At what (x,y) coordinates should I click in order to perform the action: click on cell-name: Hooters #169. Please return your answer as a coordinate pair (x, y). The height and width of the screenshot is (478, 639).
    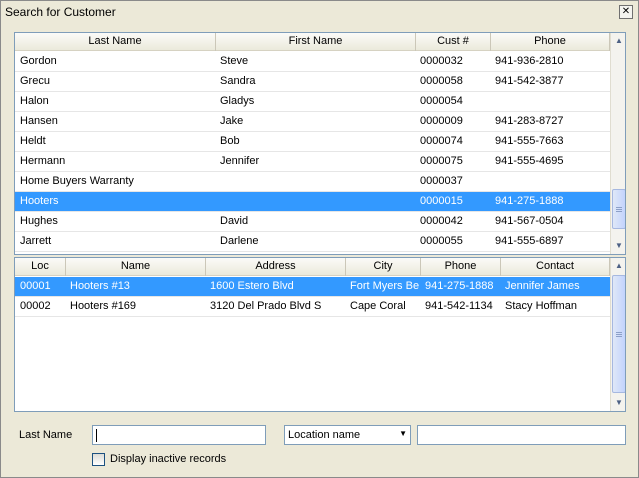
    Looking at the image, I should click on (103, 306).